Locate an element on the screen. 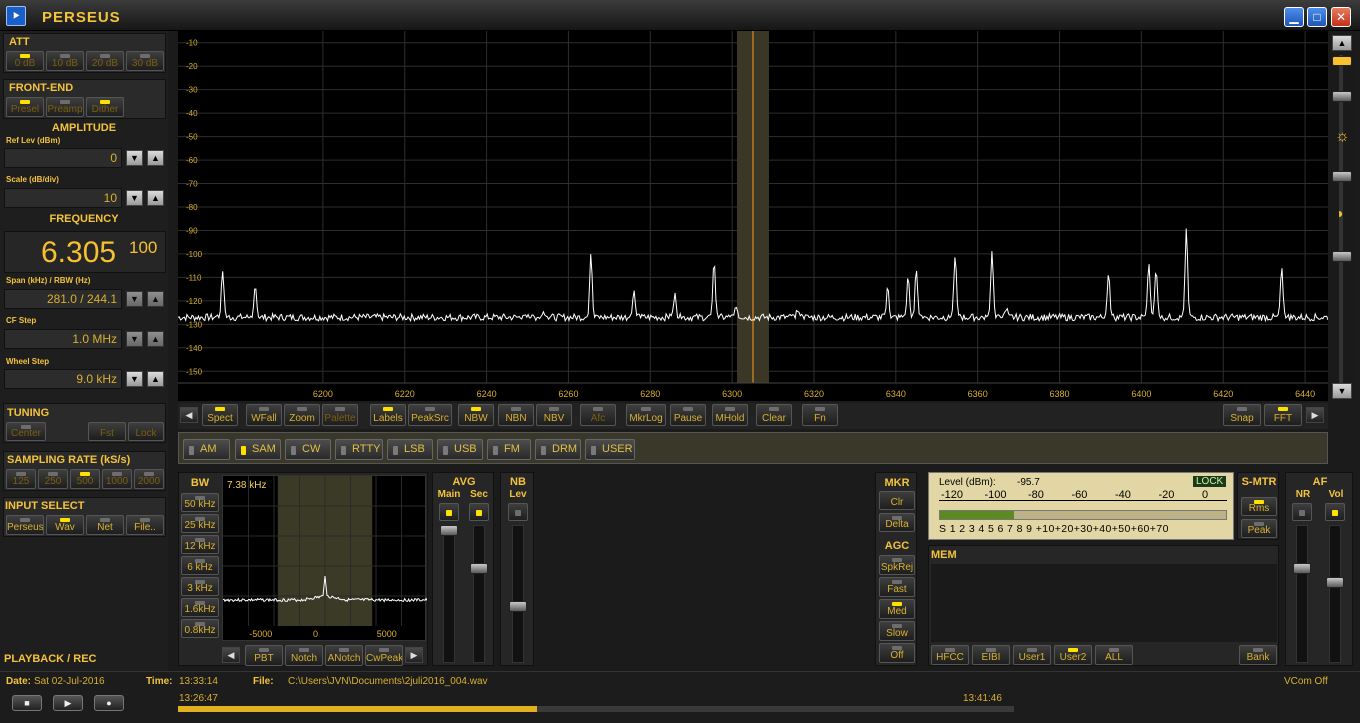 The width and height of the screenshot is (1360, 723). agc-med-button: Med is located at coordinates (897, 609).